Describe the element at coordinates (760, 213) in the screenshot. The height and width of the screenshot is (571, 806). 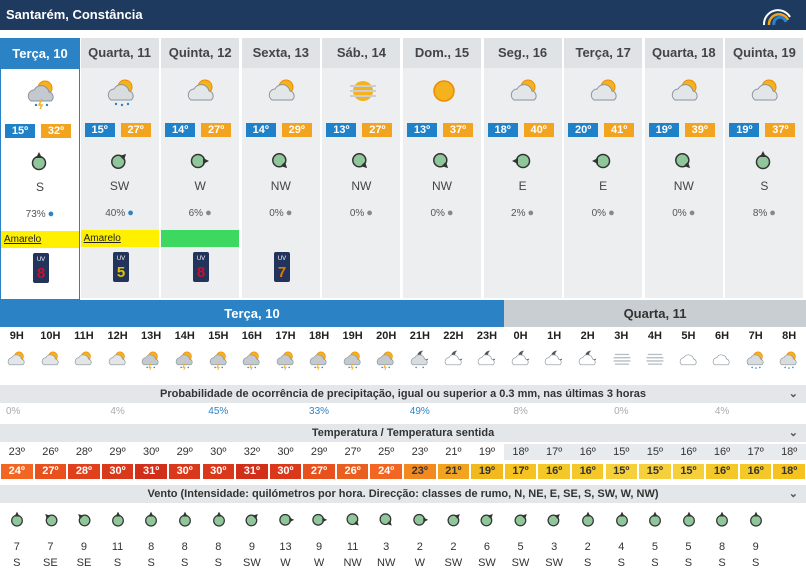
I see `precip-value: 8%` at that location.